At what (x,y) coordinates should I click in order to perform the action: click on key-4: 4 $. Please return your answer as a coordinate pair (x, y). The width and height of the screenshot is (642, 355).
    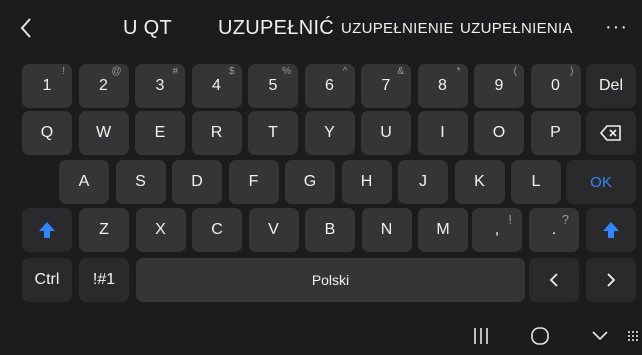
    Looking at the image, I should click on (216, 86).